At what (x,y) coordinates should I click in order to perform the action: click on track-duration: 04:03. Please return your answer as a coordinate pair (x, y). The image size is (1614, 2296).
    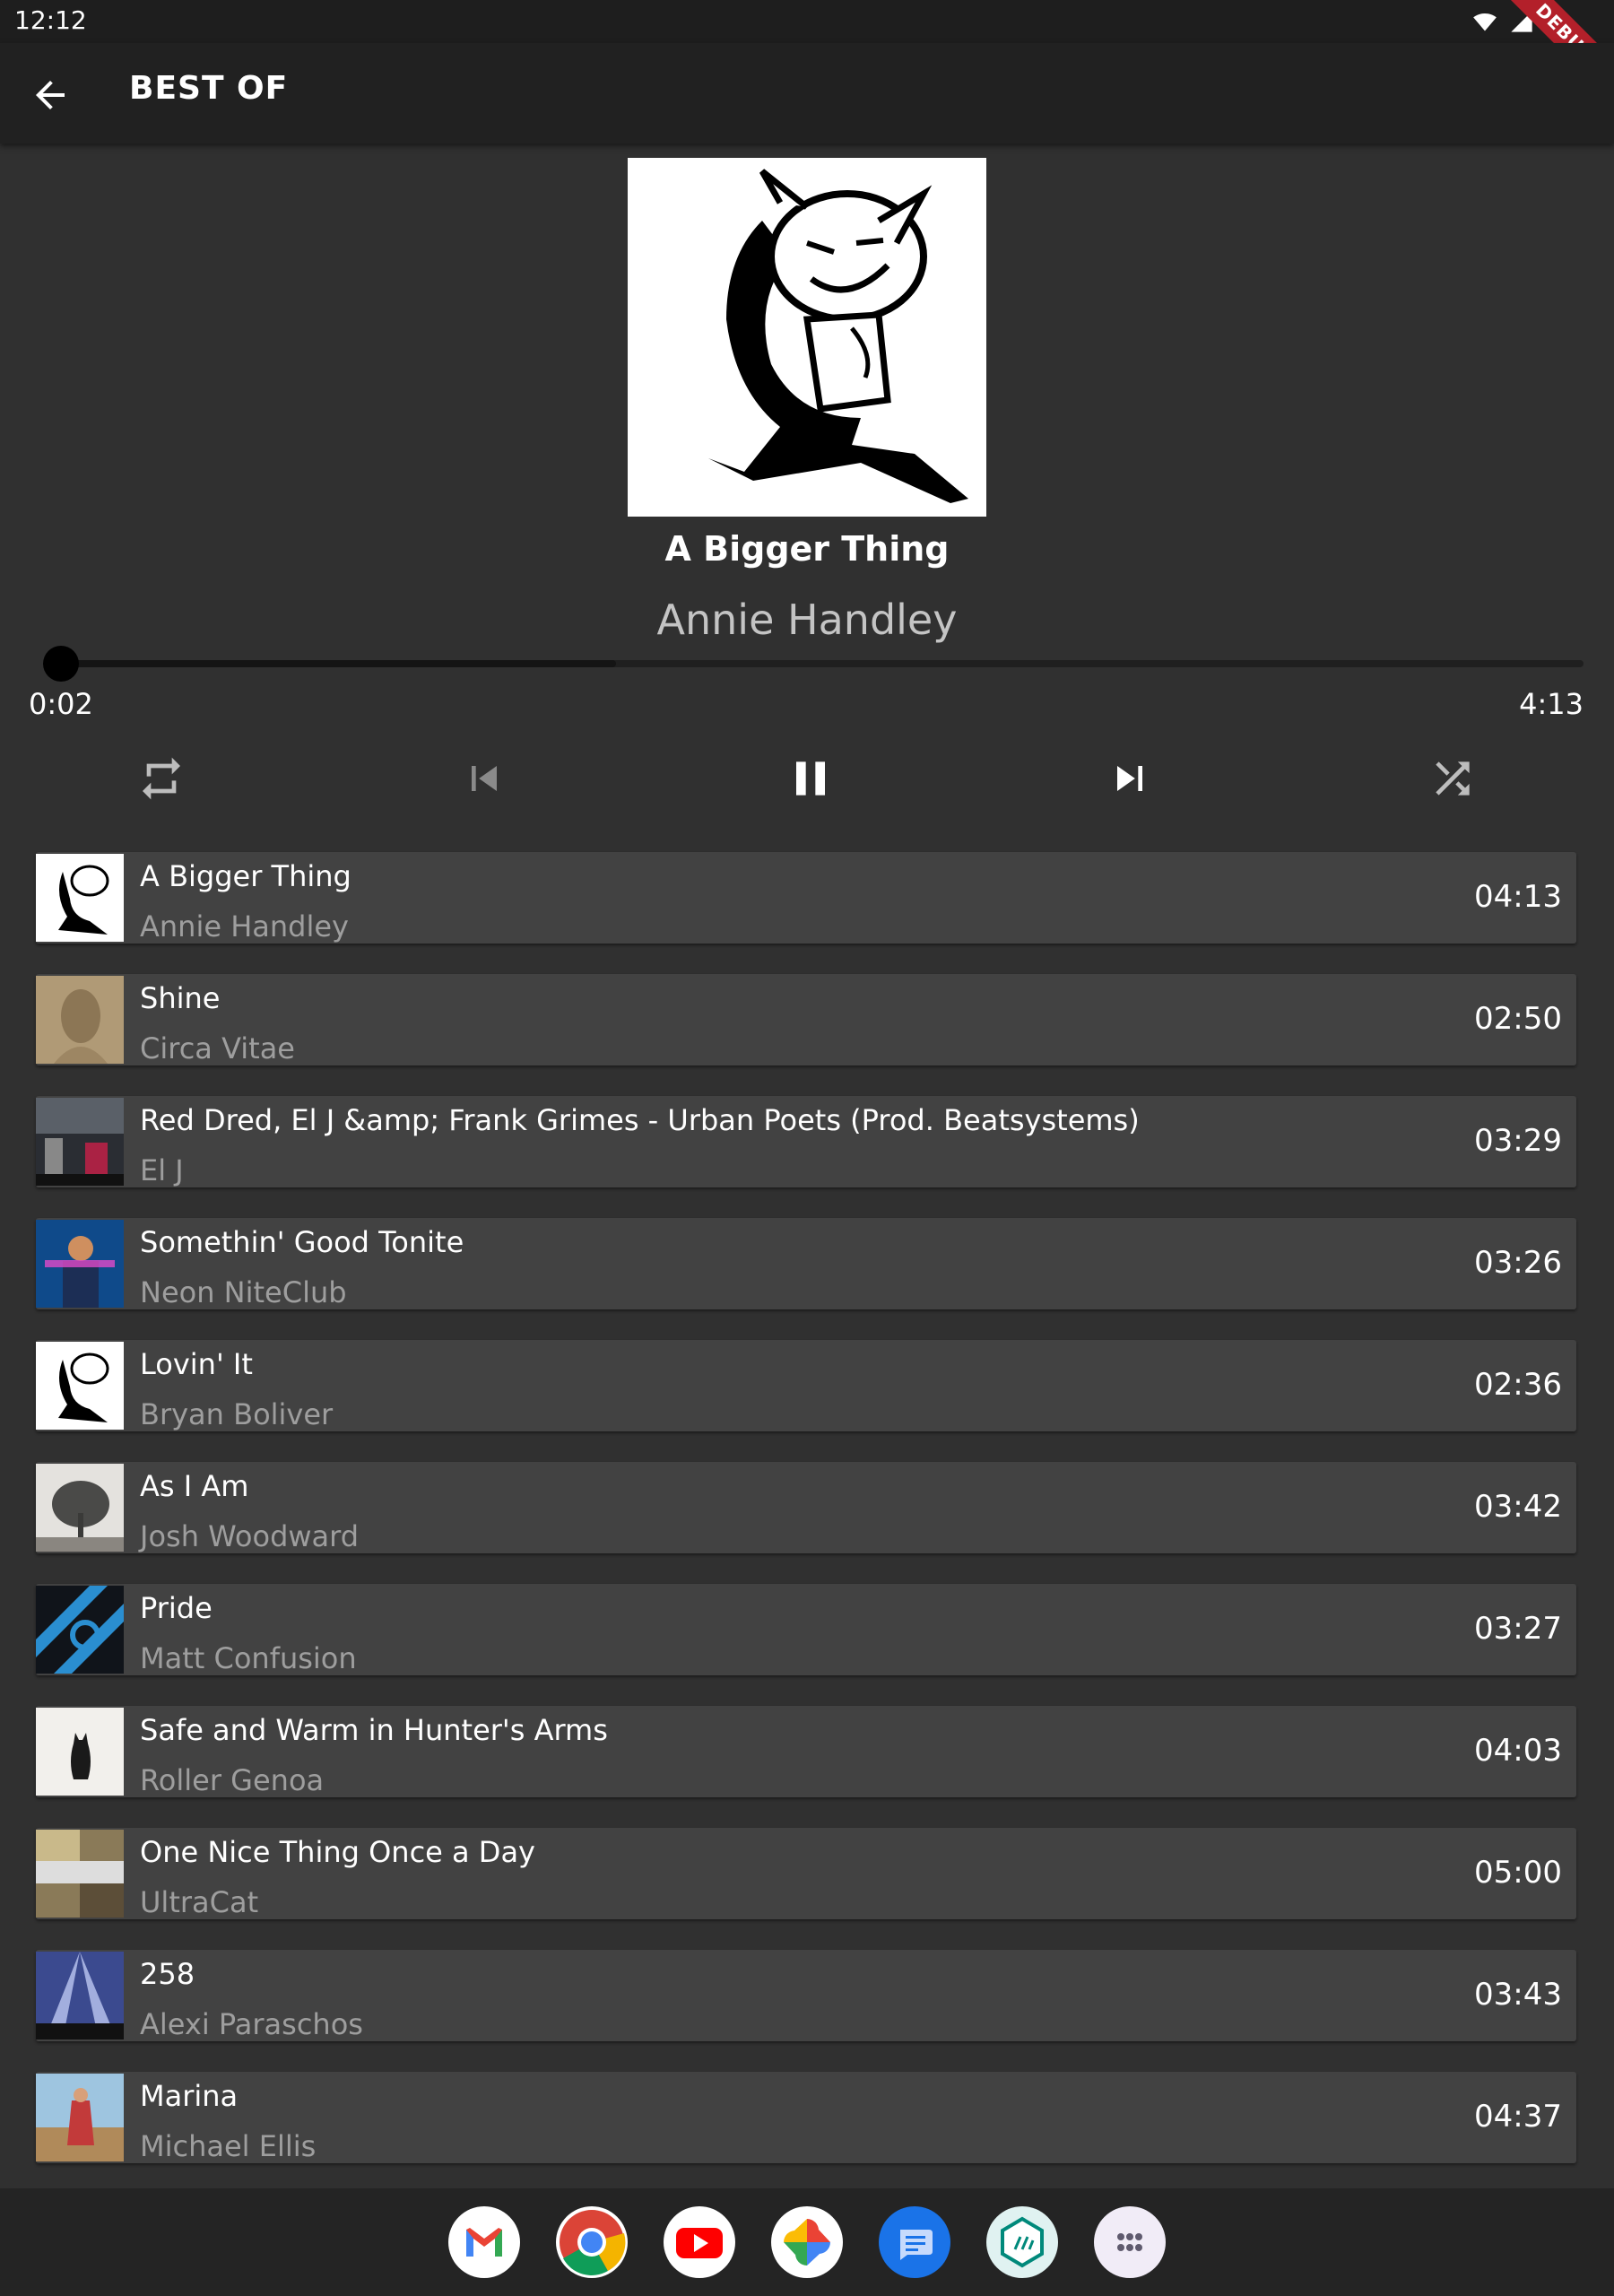
    Looking at the image, I should click on (1518, 1751).